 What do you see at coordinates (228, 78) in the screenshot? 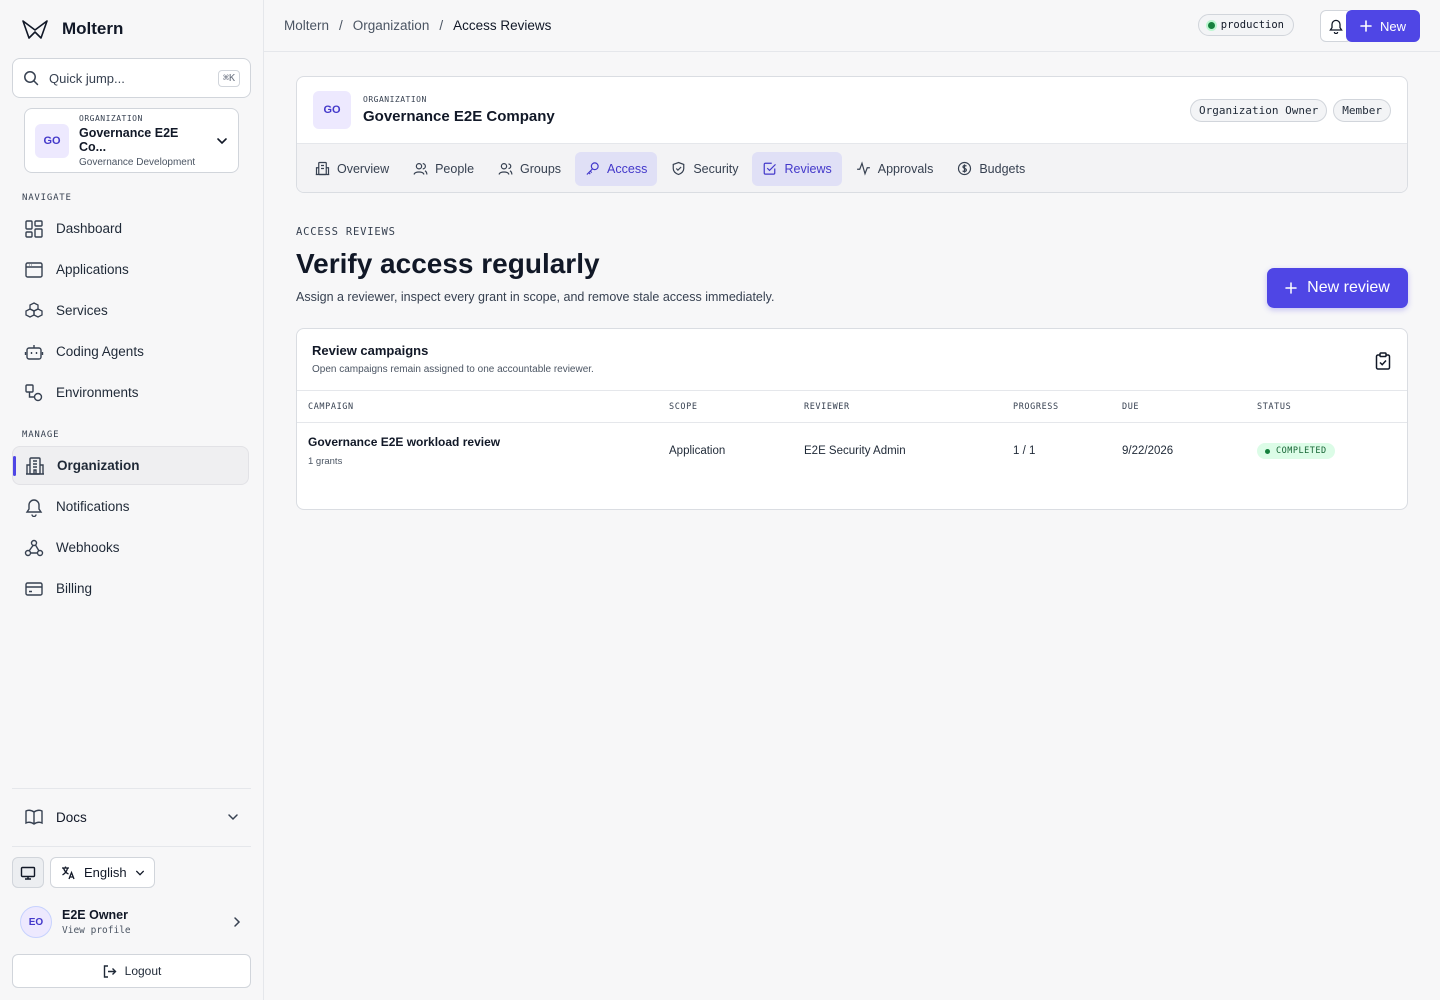
I see `search-shortcut: ⌘K` at bounding box center [228, 78].